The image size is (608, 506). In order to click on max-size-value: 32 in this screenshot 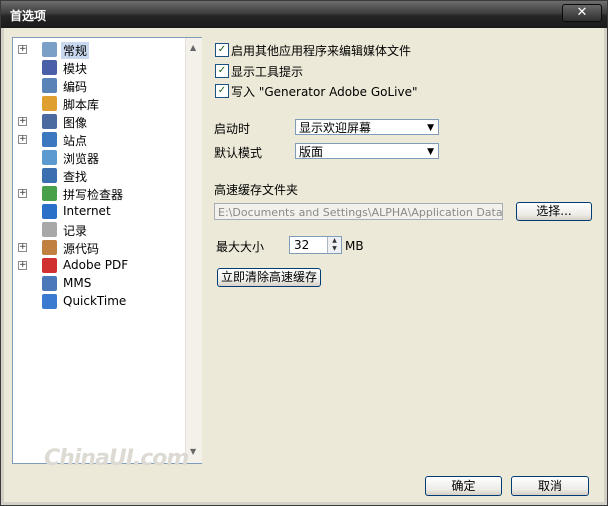, I will do `click(302, 245)`.